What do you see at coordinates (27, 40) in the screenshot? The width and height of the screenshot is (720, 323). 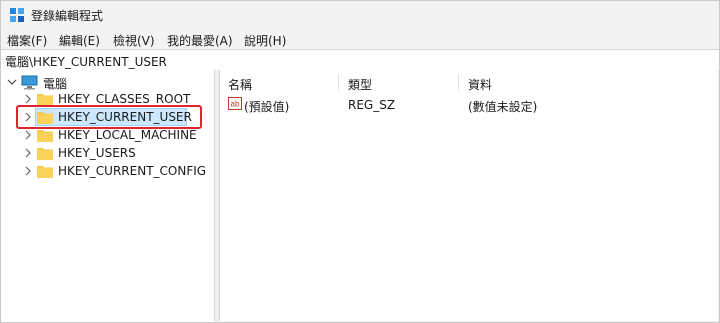 I see `menu-file: 檔案(F)` at bounding box center [27, 40].